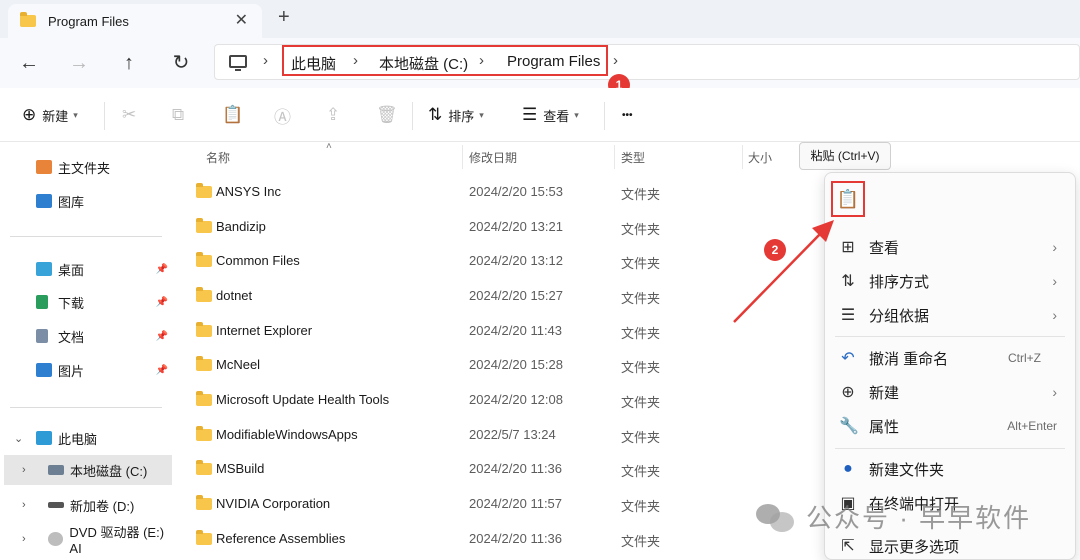  I want to click on table-row: ANSYS Inc 2024/2/20 15:53 文件夹, so click(501, 192).